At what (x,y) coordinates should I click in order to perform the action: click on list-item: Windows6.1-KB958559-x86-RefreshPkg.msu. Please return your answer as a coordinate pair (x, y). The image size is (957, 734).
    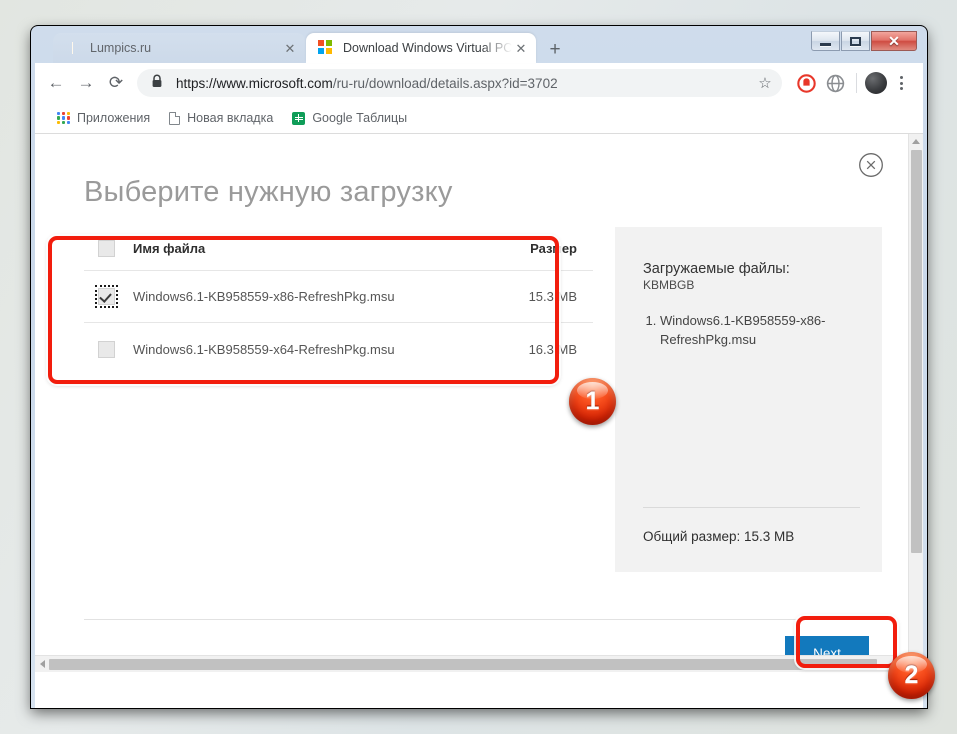
    Looking at the image, I should click on (760, 331).